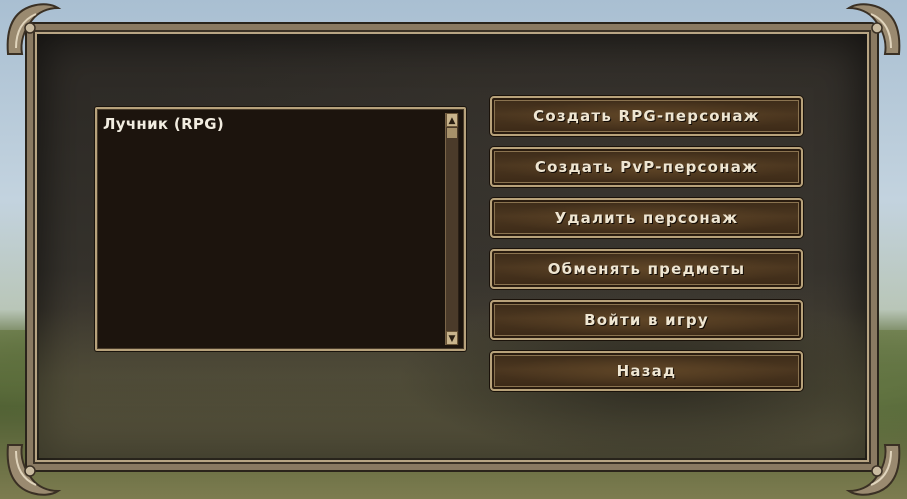 The image size is (907, 499). I want to click on exchange-items-button: Обменять предметы, so click(646, 269).